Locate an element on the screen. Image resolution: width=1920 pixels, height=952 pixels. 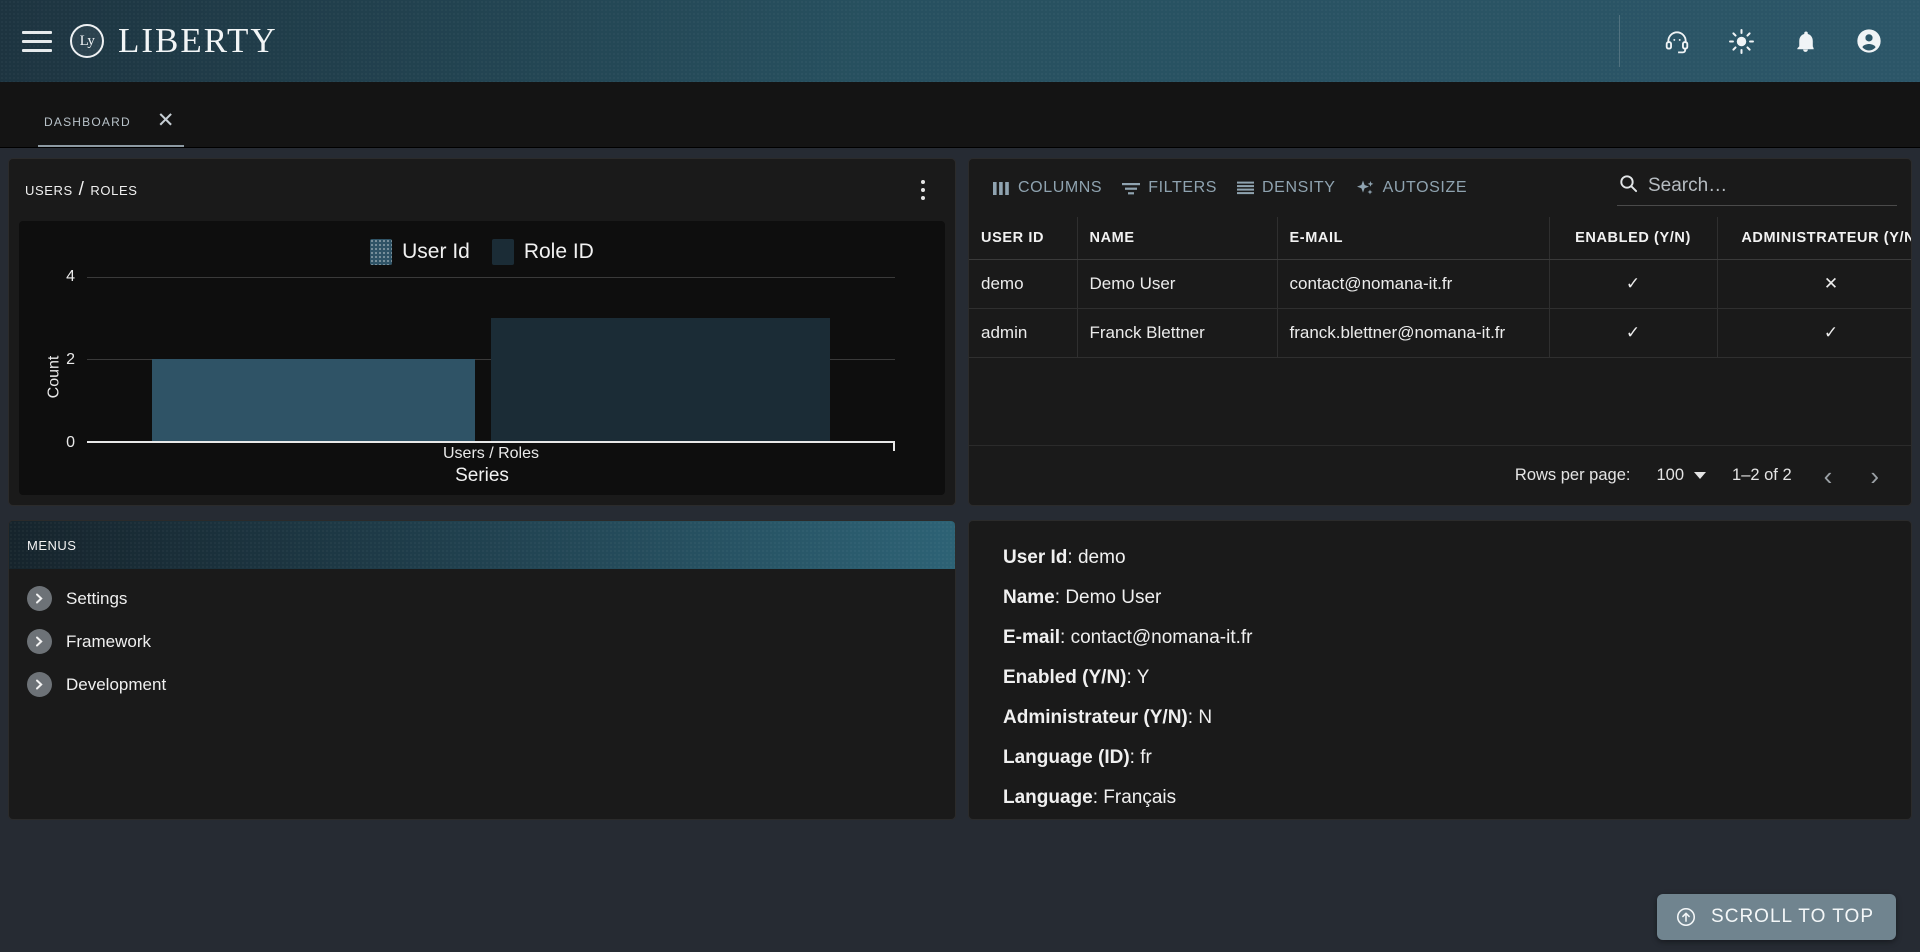
tab-bar: Dashboard ✕ is located at coordinates (960, 115).